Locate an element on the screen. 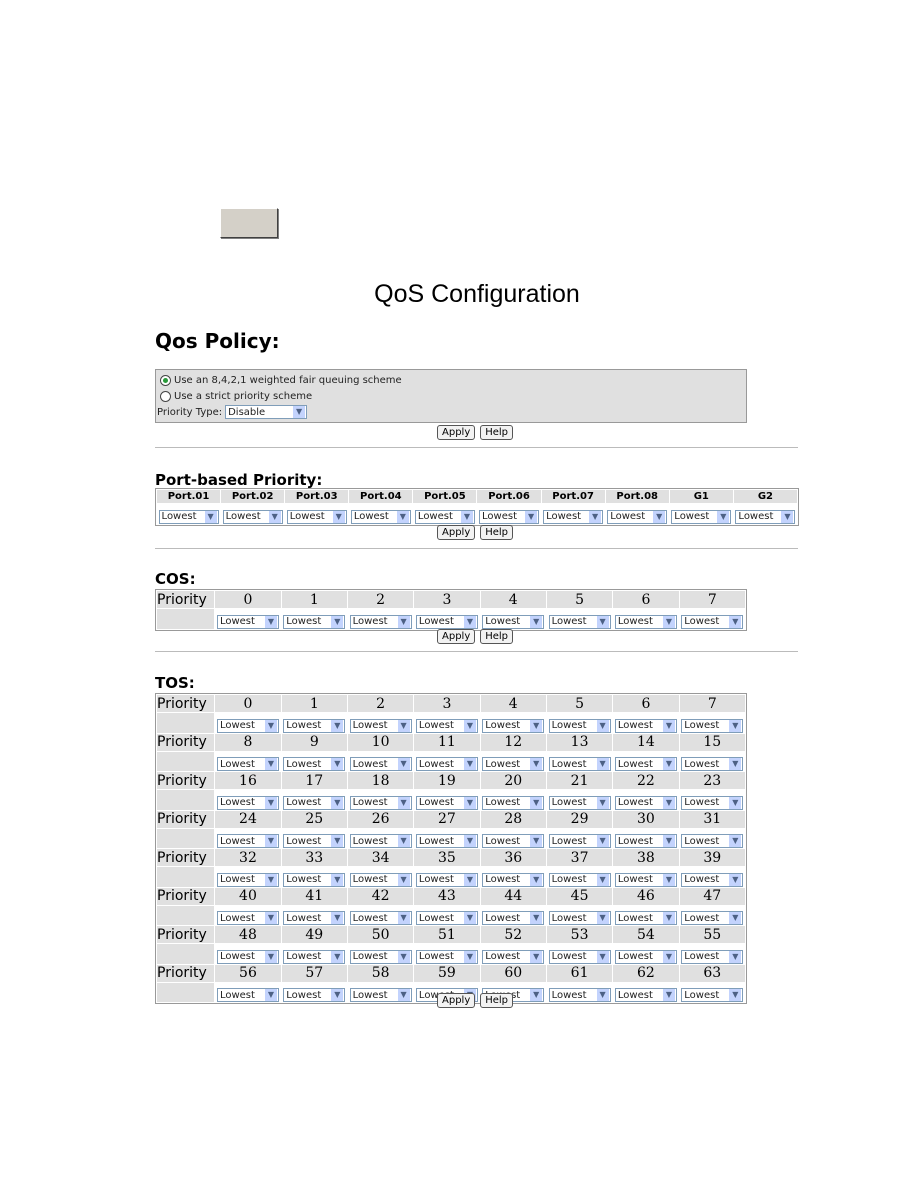  tos-help-button: Help is located at coordinates (497, 1000).